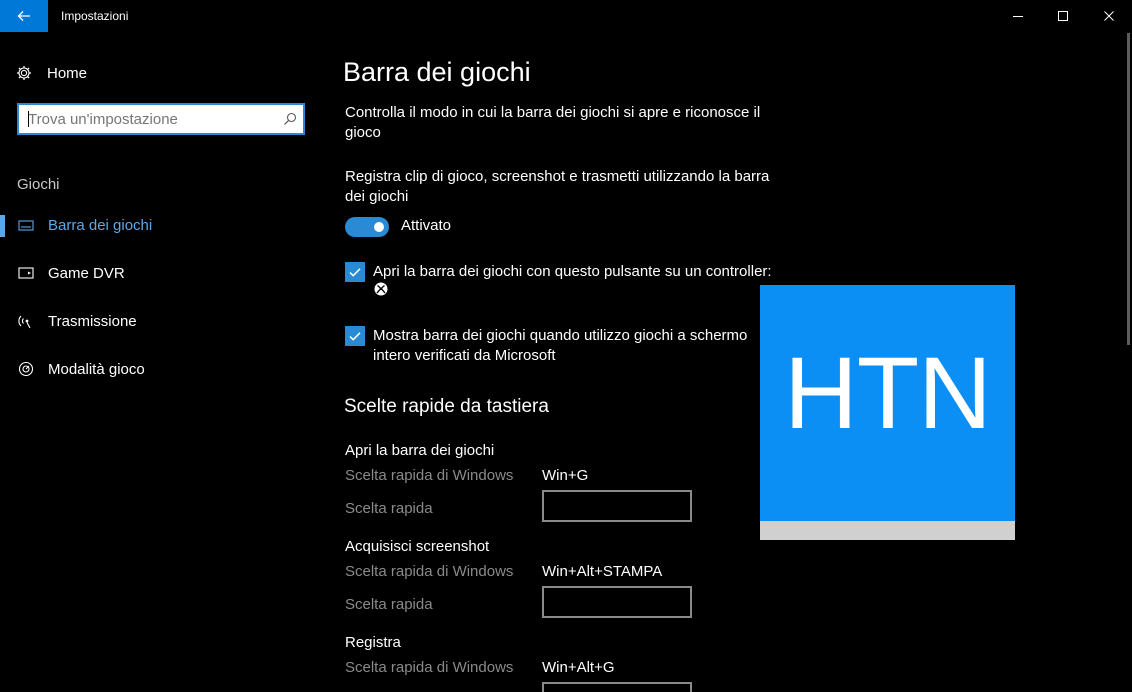 This screenshot has height=692, width=1132. What do you see at coordinates (888, 393) in the screenshot?
I see `logo-text: HTN` at bounding box center [888, 393].